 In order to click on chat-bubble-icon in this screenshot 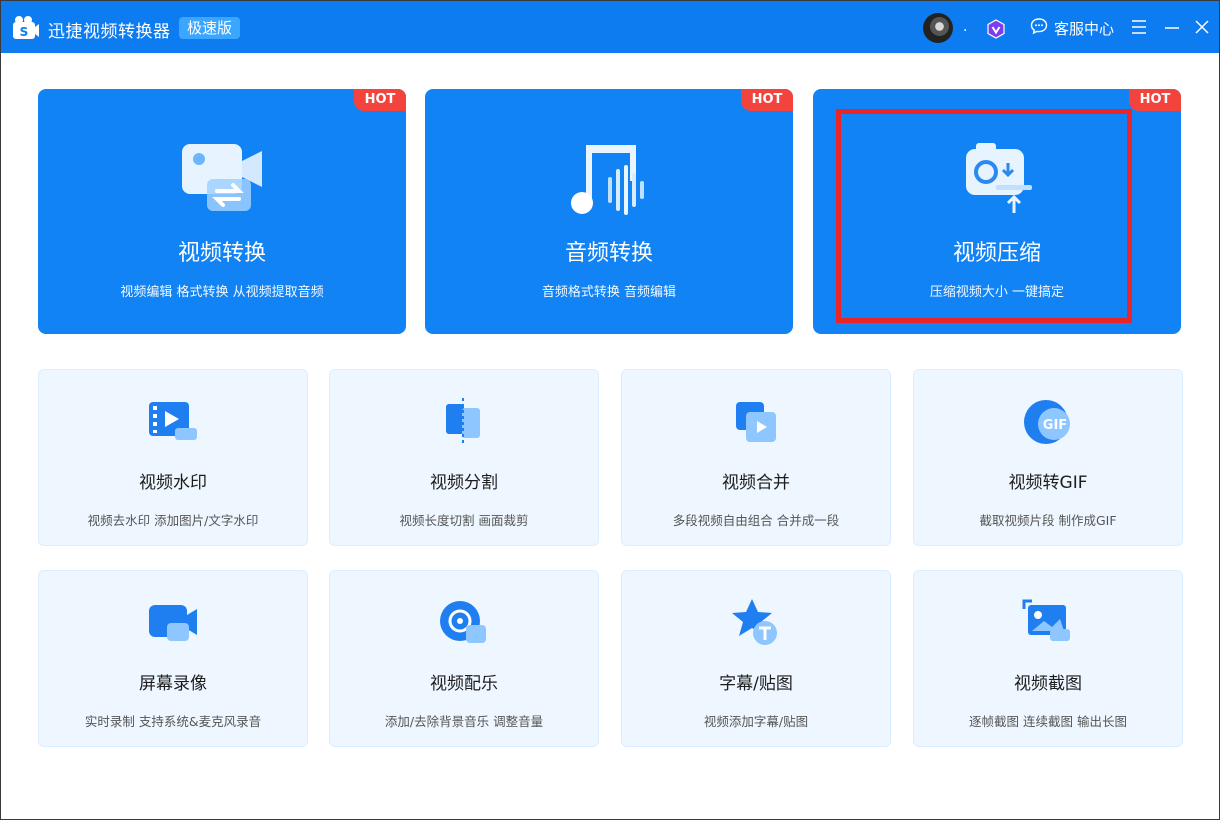, I will do `click(1039, 28)`.